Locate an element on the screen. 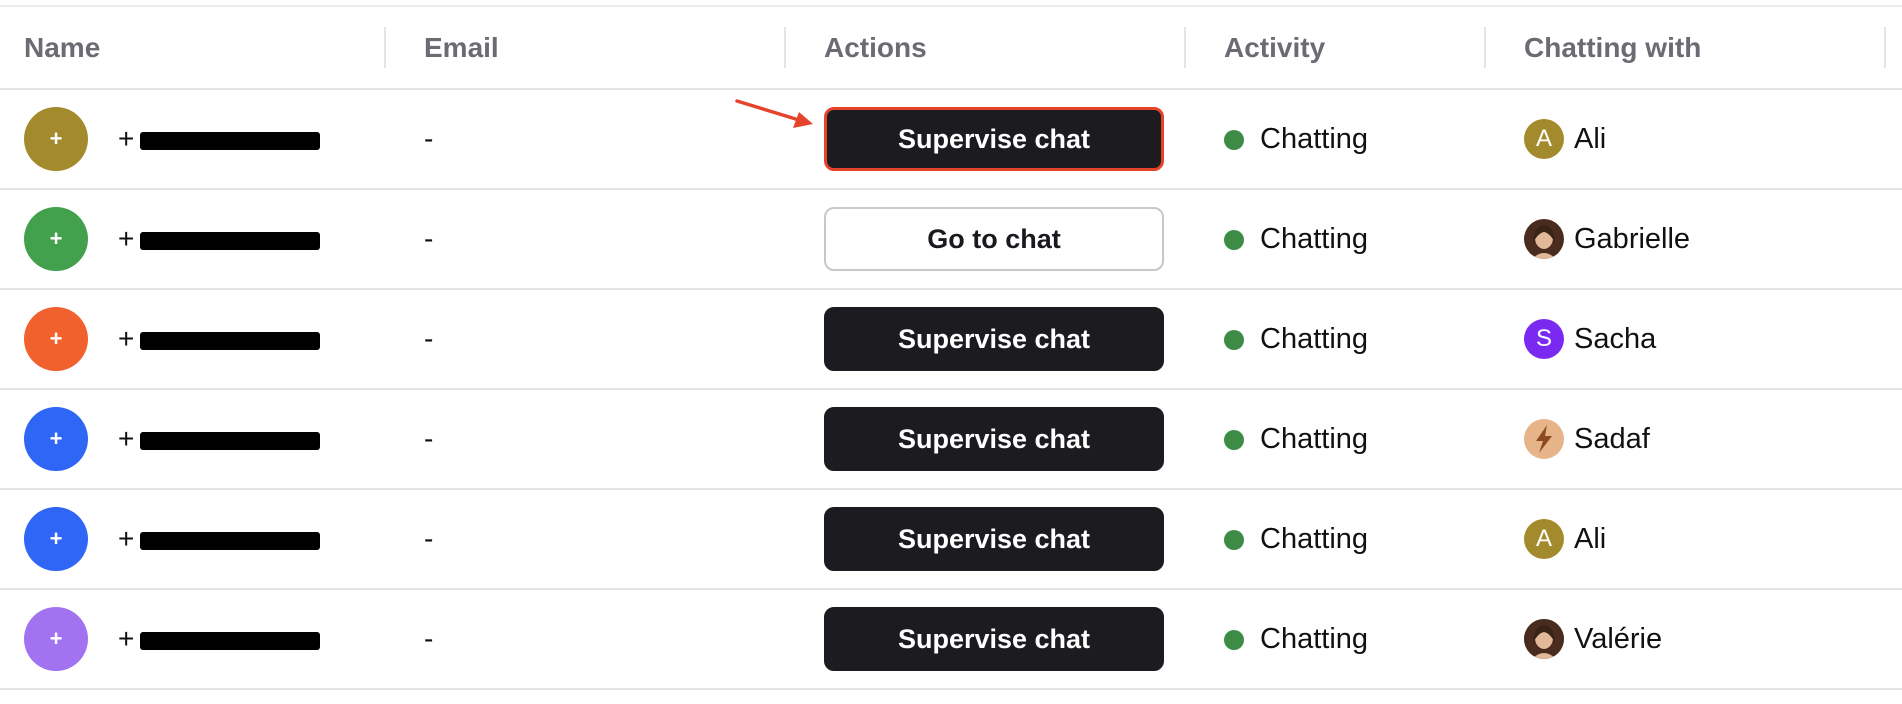  column-header-name: Name is located at coordinates (62, 47).